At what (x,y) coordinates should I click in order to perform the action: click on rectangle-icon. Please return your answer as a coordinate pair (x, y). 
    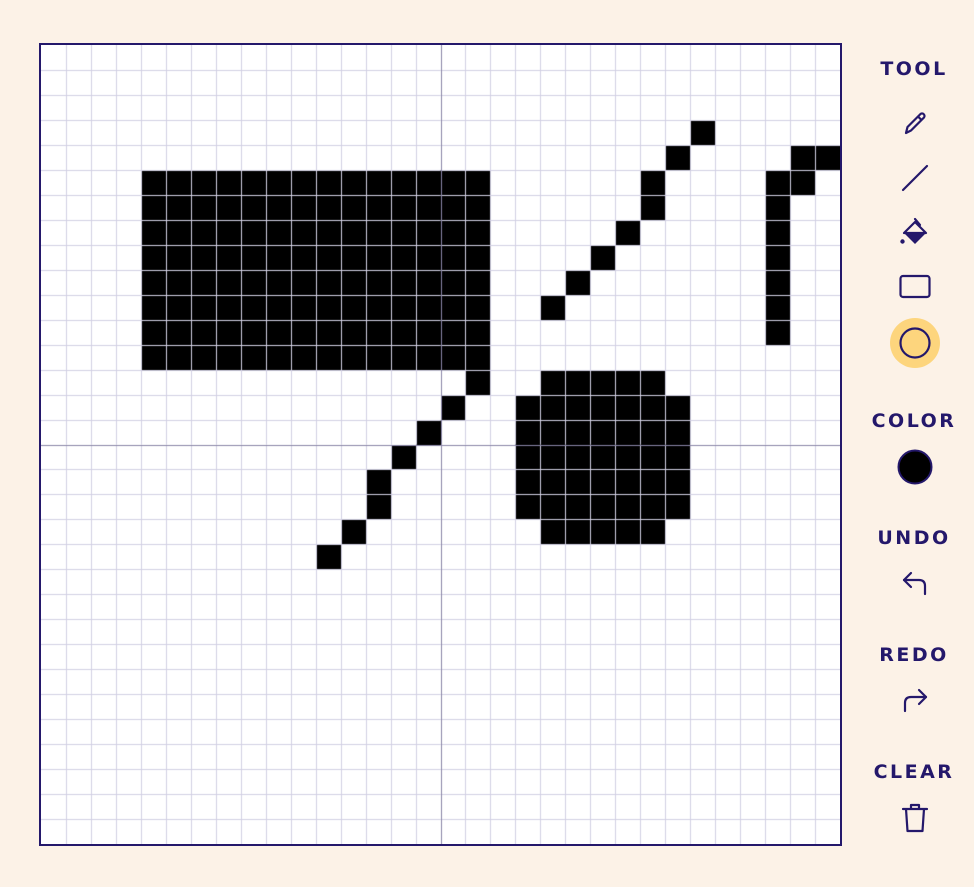
    Looking at the image, I should click on (915, 286).